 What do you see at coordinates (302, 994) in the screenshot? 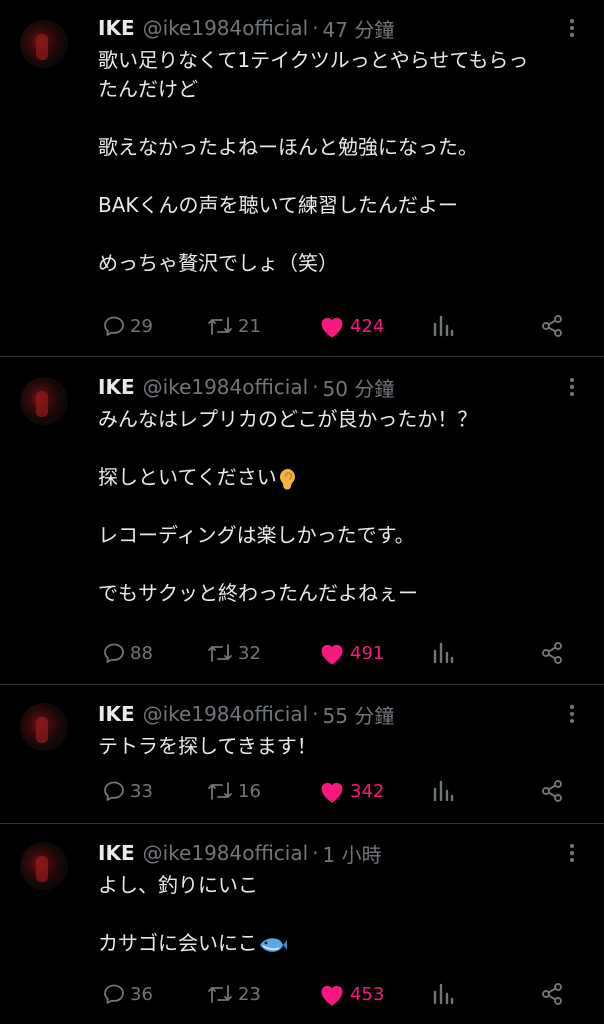
I see `tweet-actions: 36 23 453` at bounding box center [302, 994].